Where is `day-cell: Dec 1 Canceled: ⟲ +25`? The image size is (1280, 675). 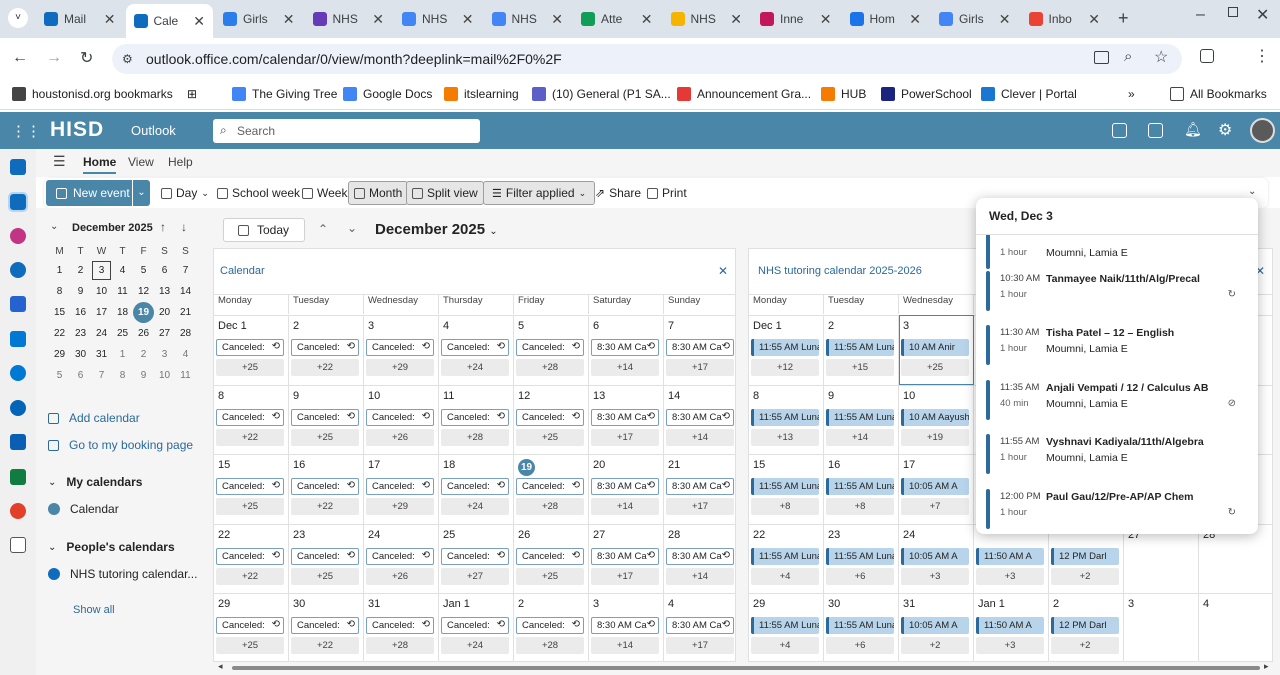
day-cell: Dec 1 Canceled: ⟲ +25 is located at coordinates (251, 350).